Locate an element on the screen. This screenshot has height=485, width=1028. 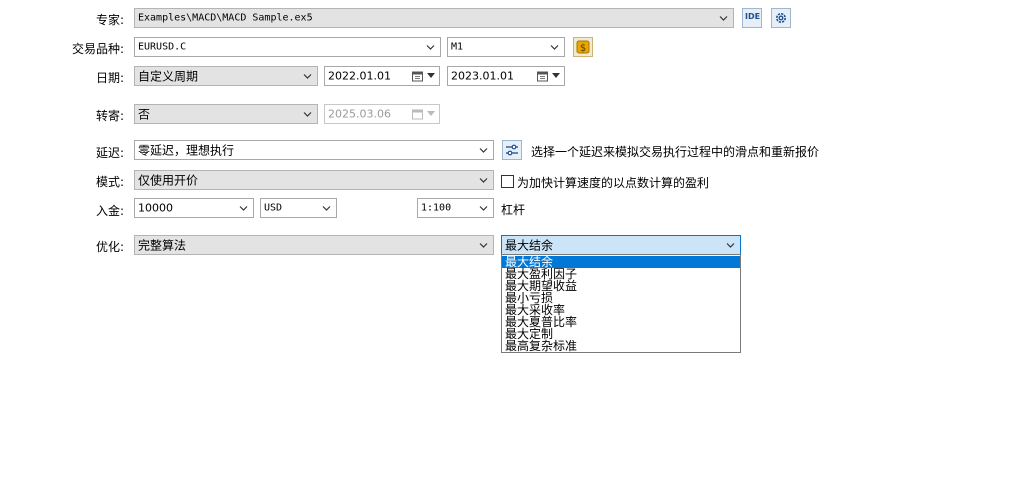
model-select: 仅使用开价 is located at coordinates (314, 180).